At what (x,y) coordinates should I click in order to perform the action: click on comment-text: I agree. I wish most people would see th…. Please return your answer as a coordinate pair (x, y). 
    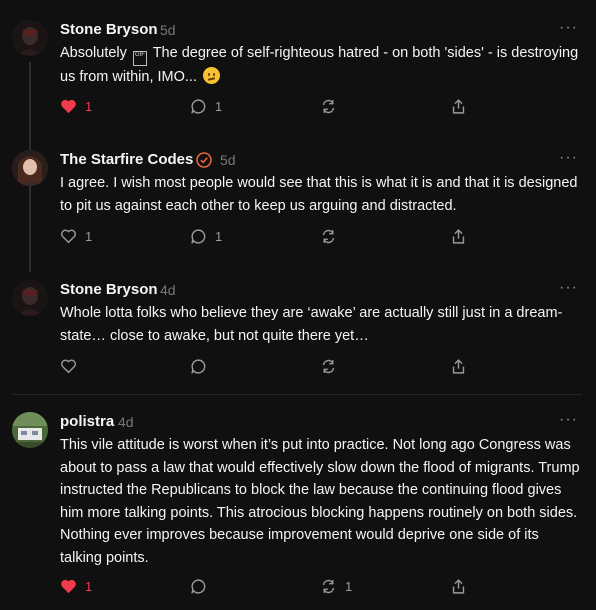
    Looking at the image, I should click on (319, 194).